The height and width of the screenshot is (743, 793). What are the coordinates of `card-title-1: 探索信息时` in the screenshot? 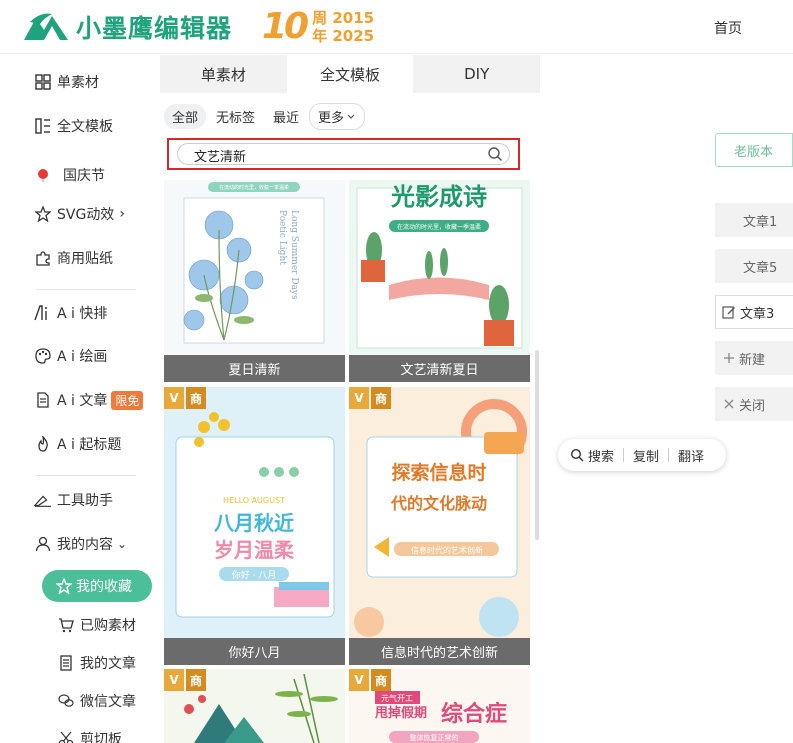 It's located at (438, 472).